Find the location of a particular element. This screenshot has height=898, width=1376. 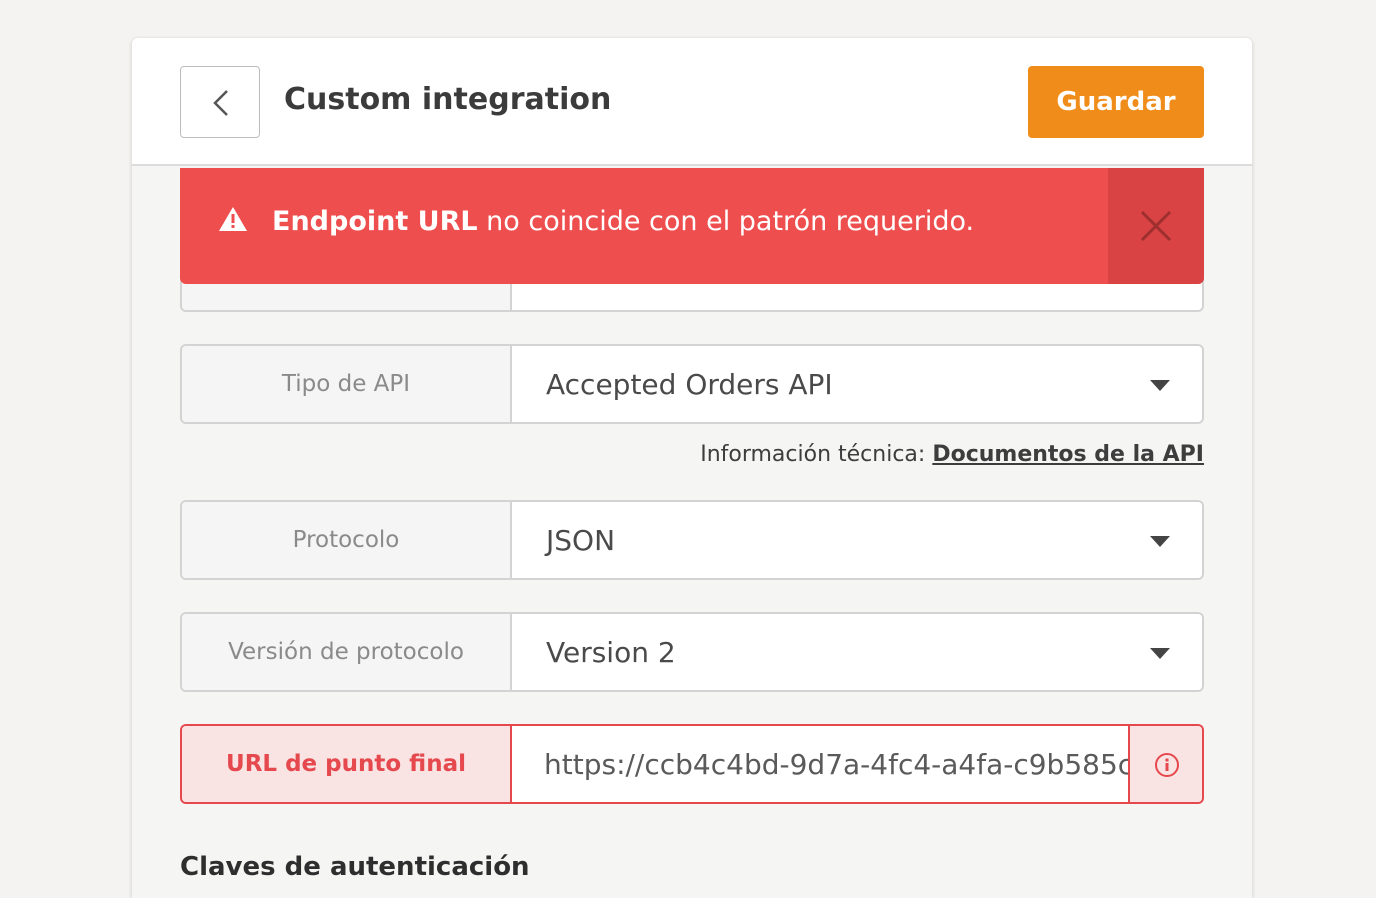

alert-field-name: Endpoint URL is located at coordinates (375, 221).